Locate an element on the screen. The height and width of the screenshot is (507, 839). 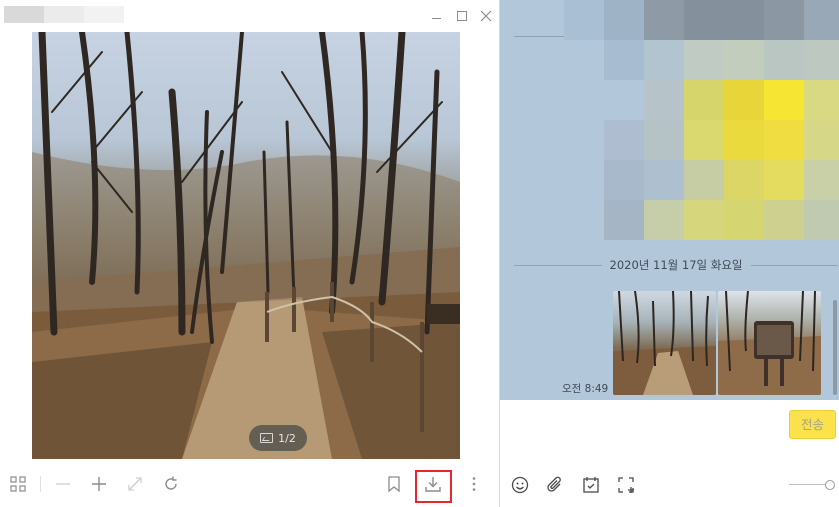
send-button: 전송 is located at coordinates (812, 424).